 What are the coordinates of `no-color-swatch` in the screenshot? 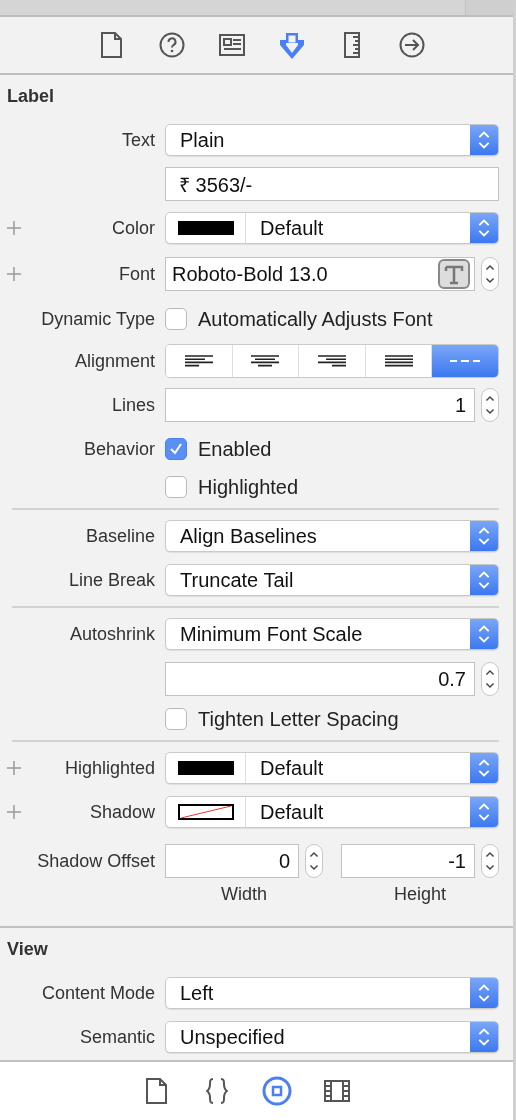 It's located at (205, 812).